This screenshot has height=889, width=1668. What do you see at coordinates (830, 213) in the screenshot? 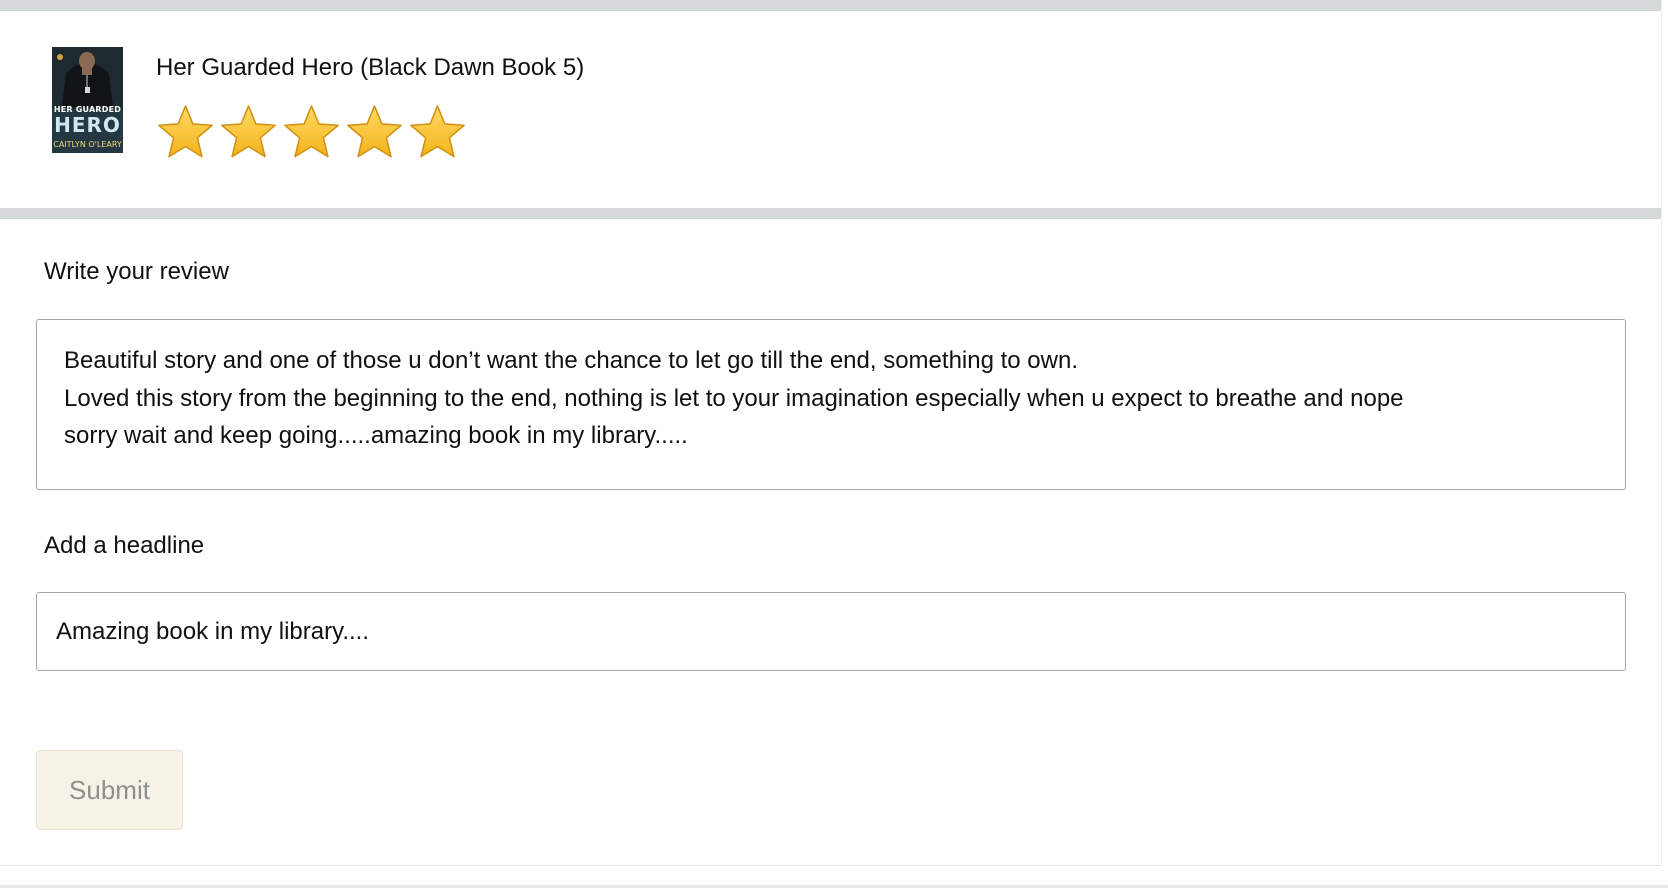
I see `section-divider` at bounding box center [830, 213].